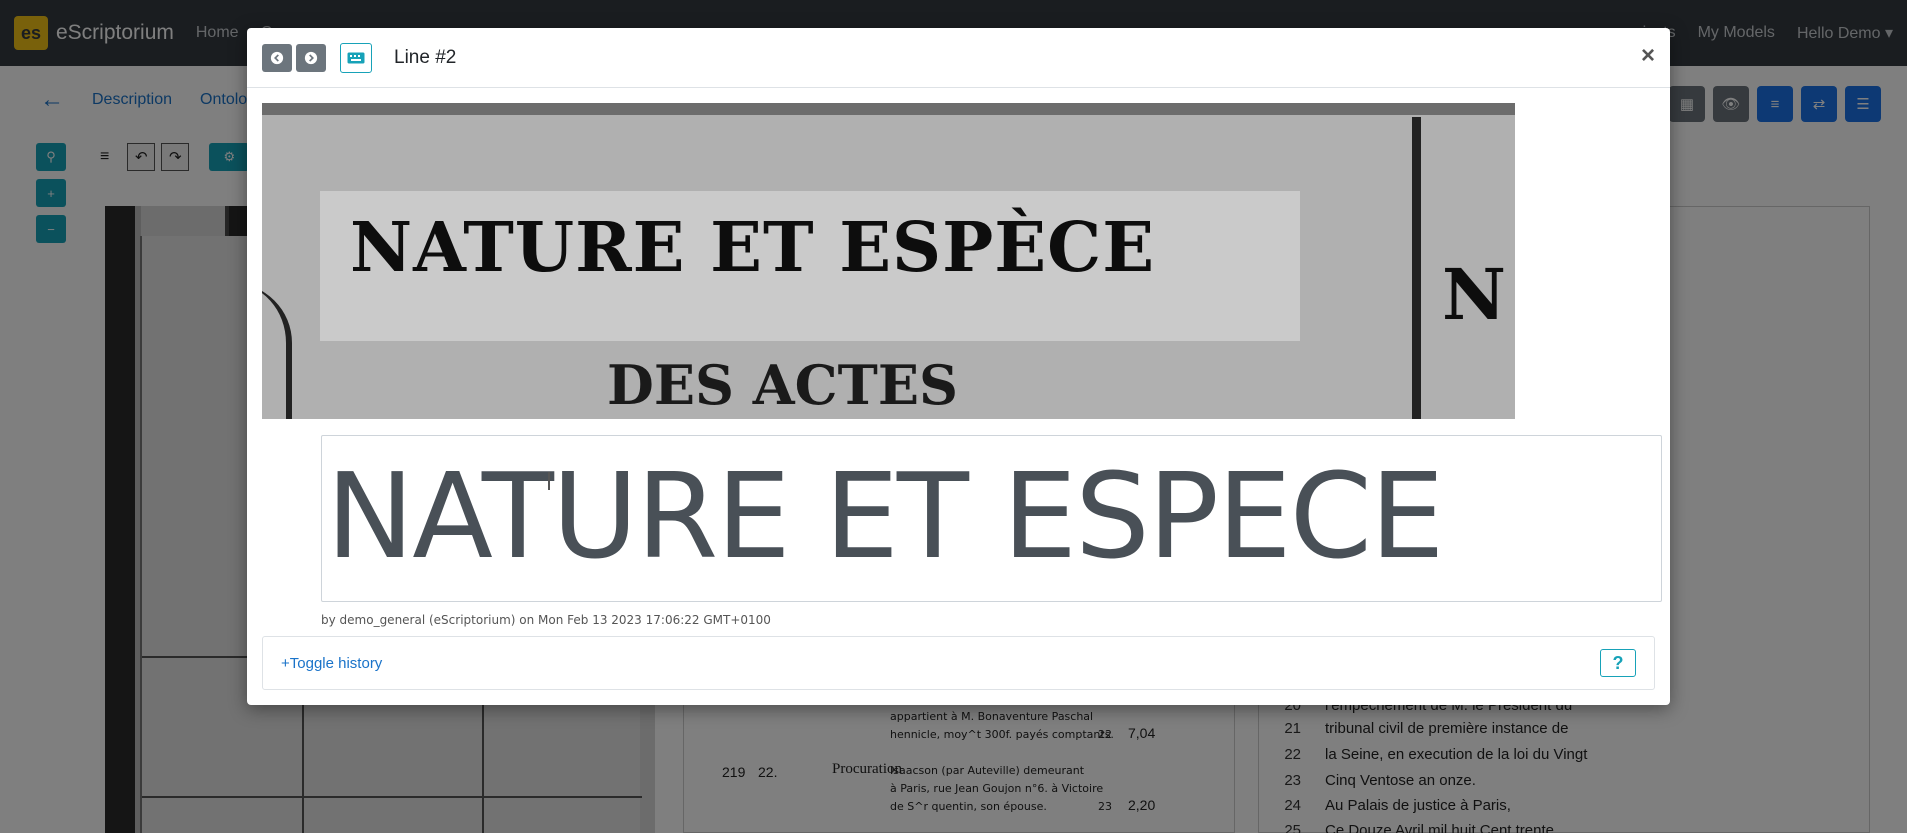 Image resolution: width=1907 pixels, height=833 pixels. I want to click on transcription-input: NATURE ET ESPECE, so click(991, 518).